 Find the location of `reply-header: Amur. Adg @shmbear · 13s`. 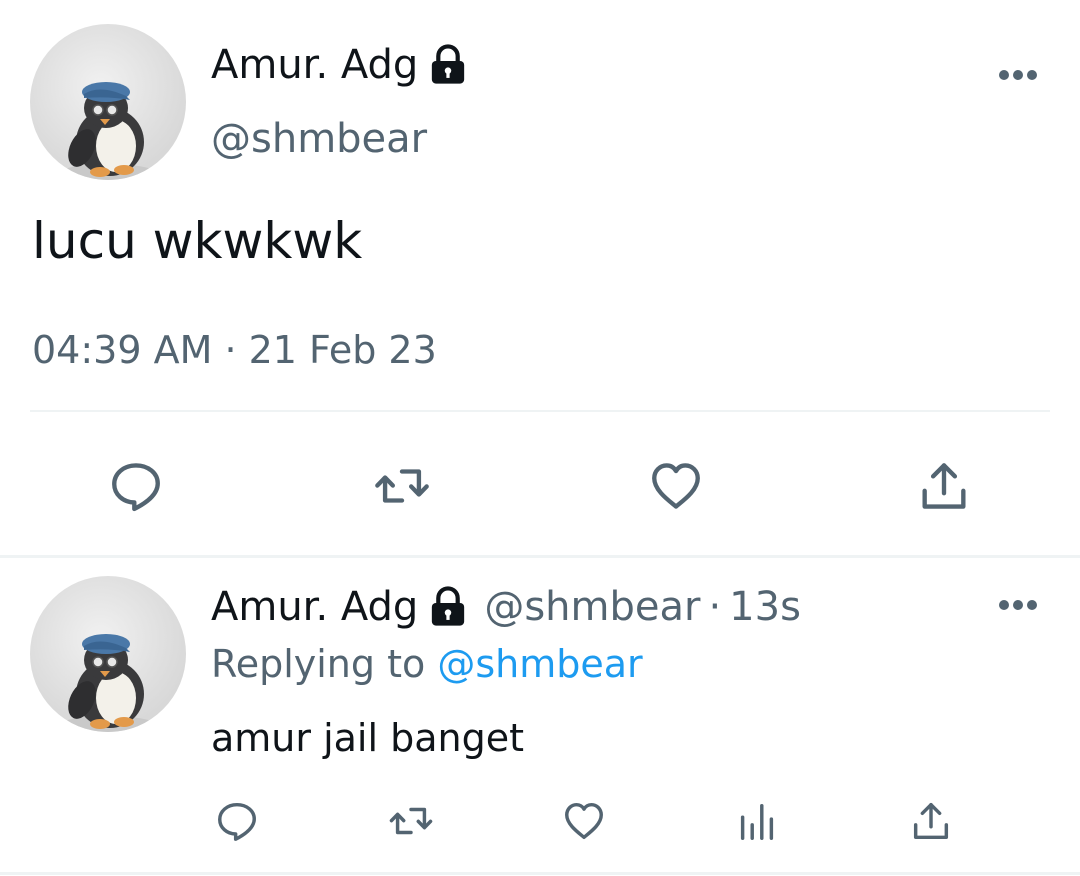

reply-header: Amur. Adg @shmbear · 13s is located at coordinates (506, 607).